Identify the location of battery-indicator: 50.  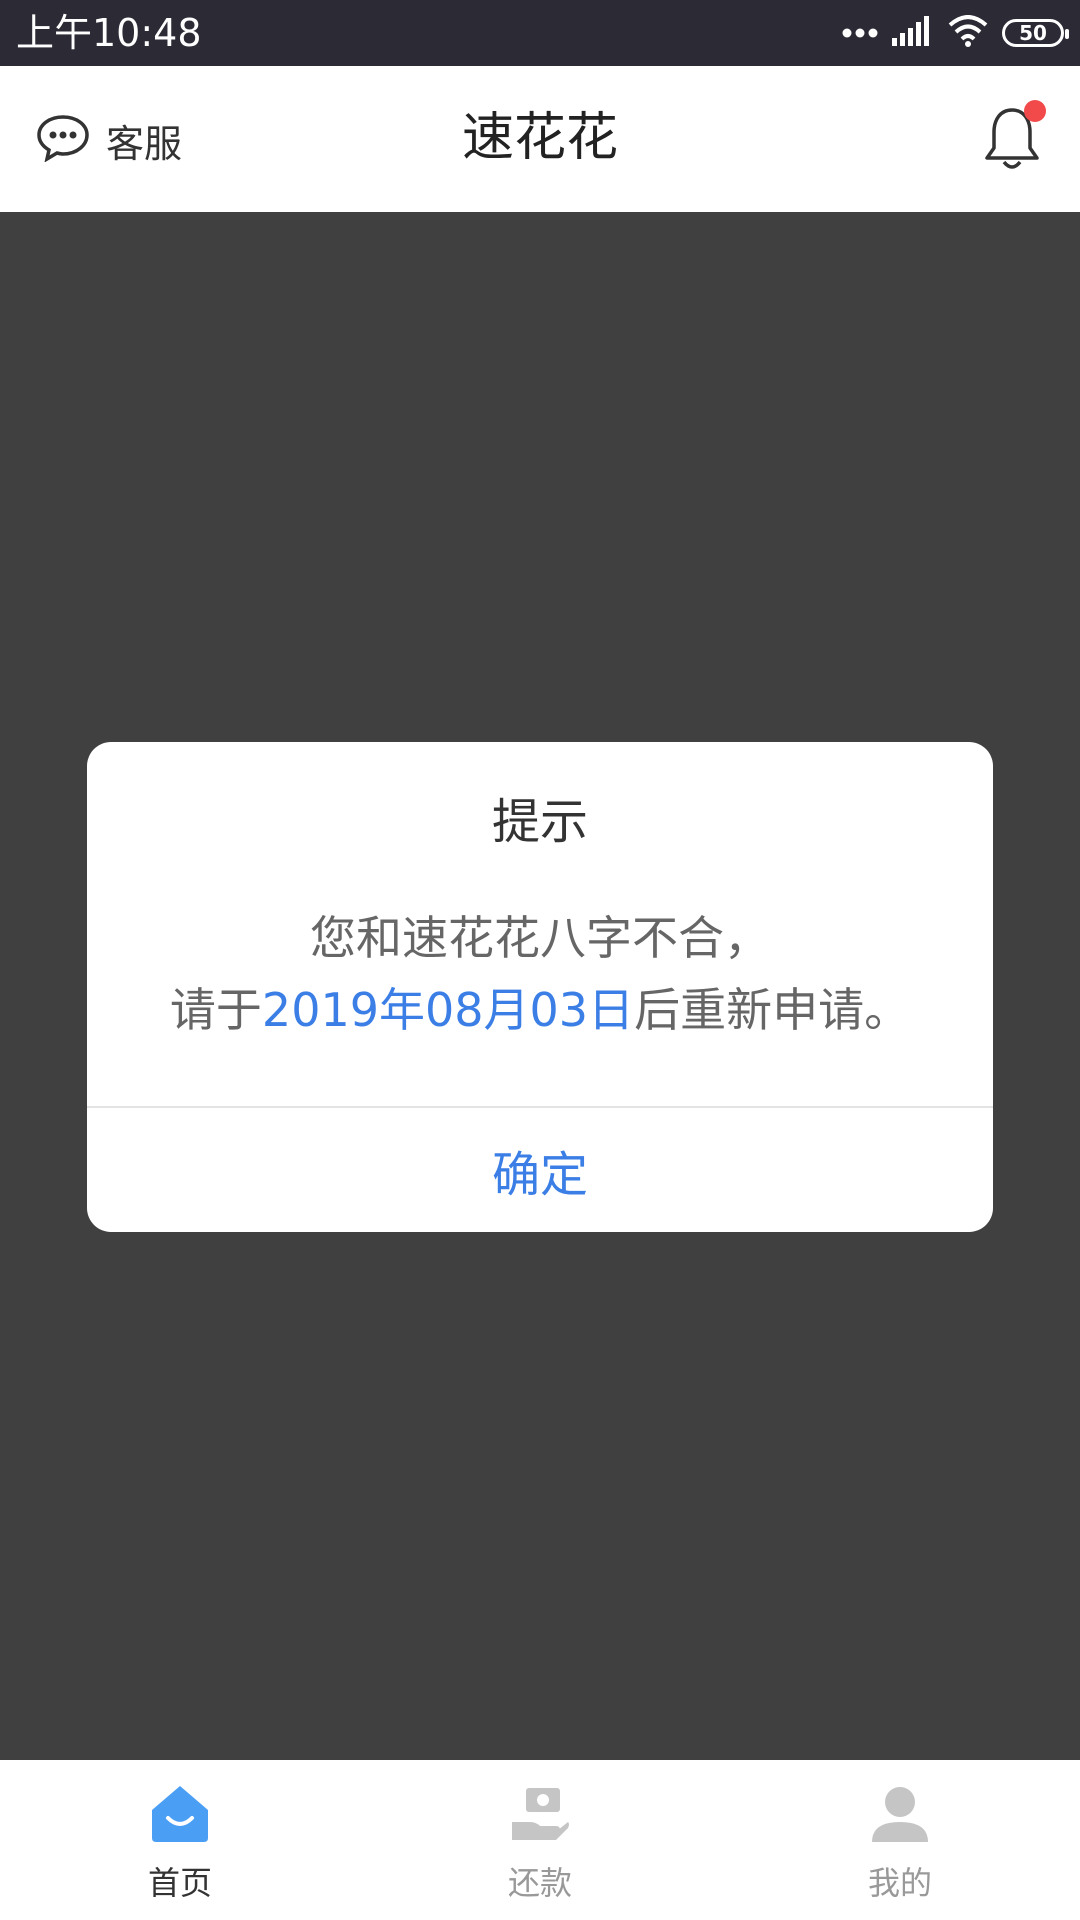
(1035, 33).